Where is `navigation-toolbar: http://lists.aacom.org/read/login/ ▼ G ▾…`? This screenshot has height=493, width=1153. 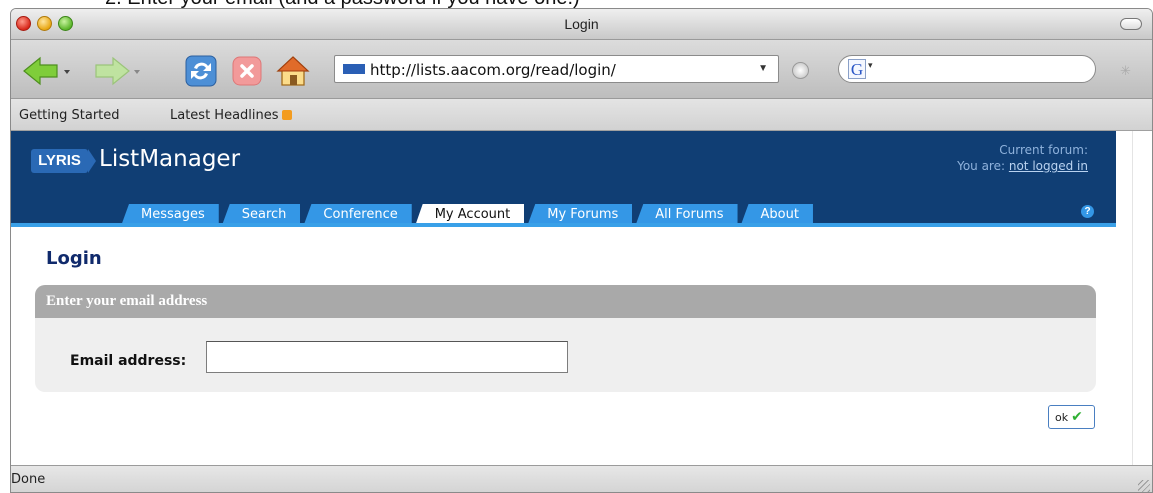 navigation-toolbar: http://lists.aacom.org/read/login/ ▼ G ▾… is located at coordinates (581, 69).